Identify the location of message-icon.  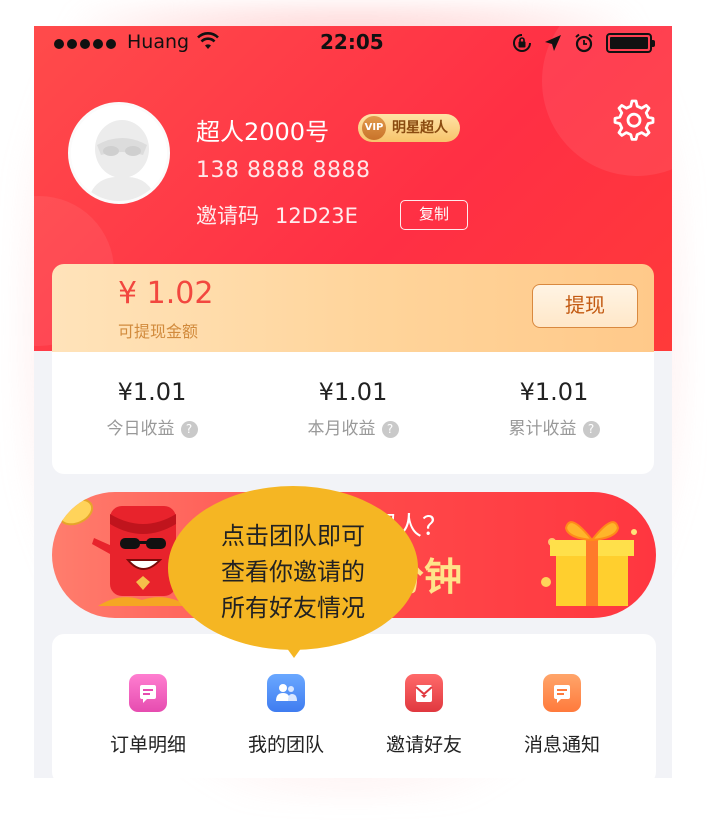
(562, 693).